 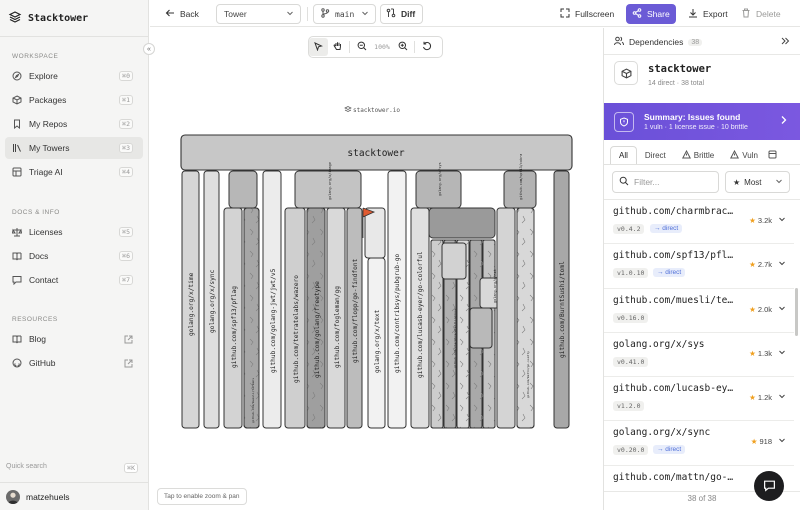 I want to click on block-col-f, so click(x=506, y=318).